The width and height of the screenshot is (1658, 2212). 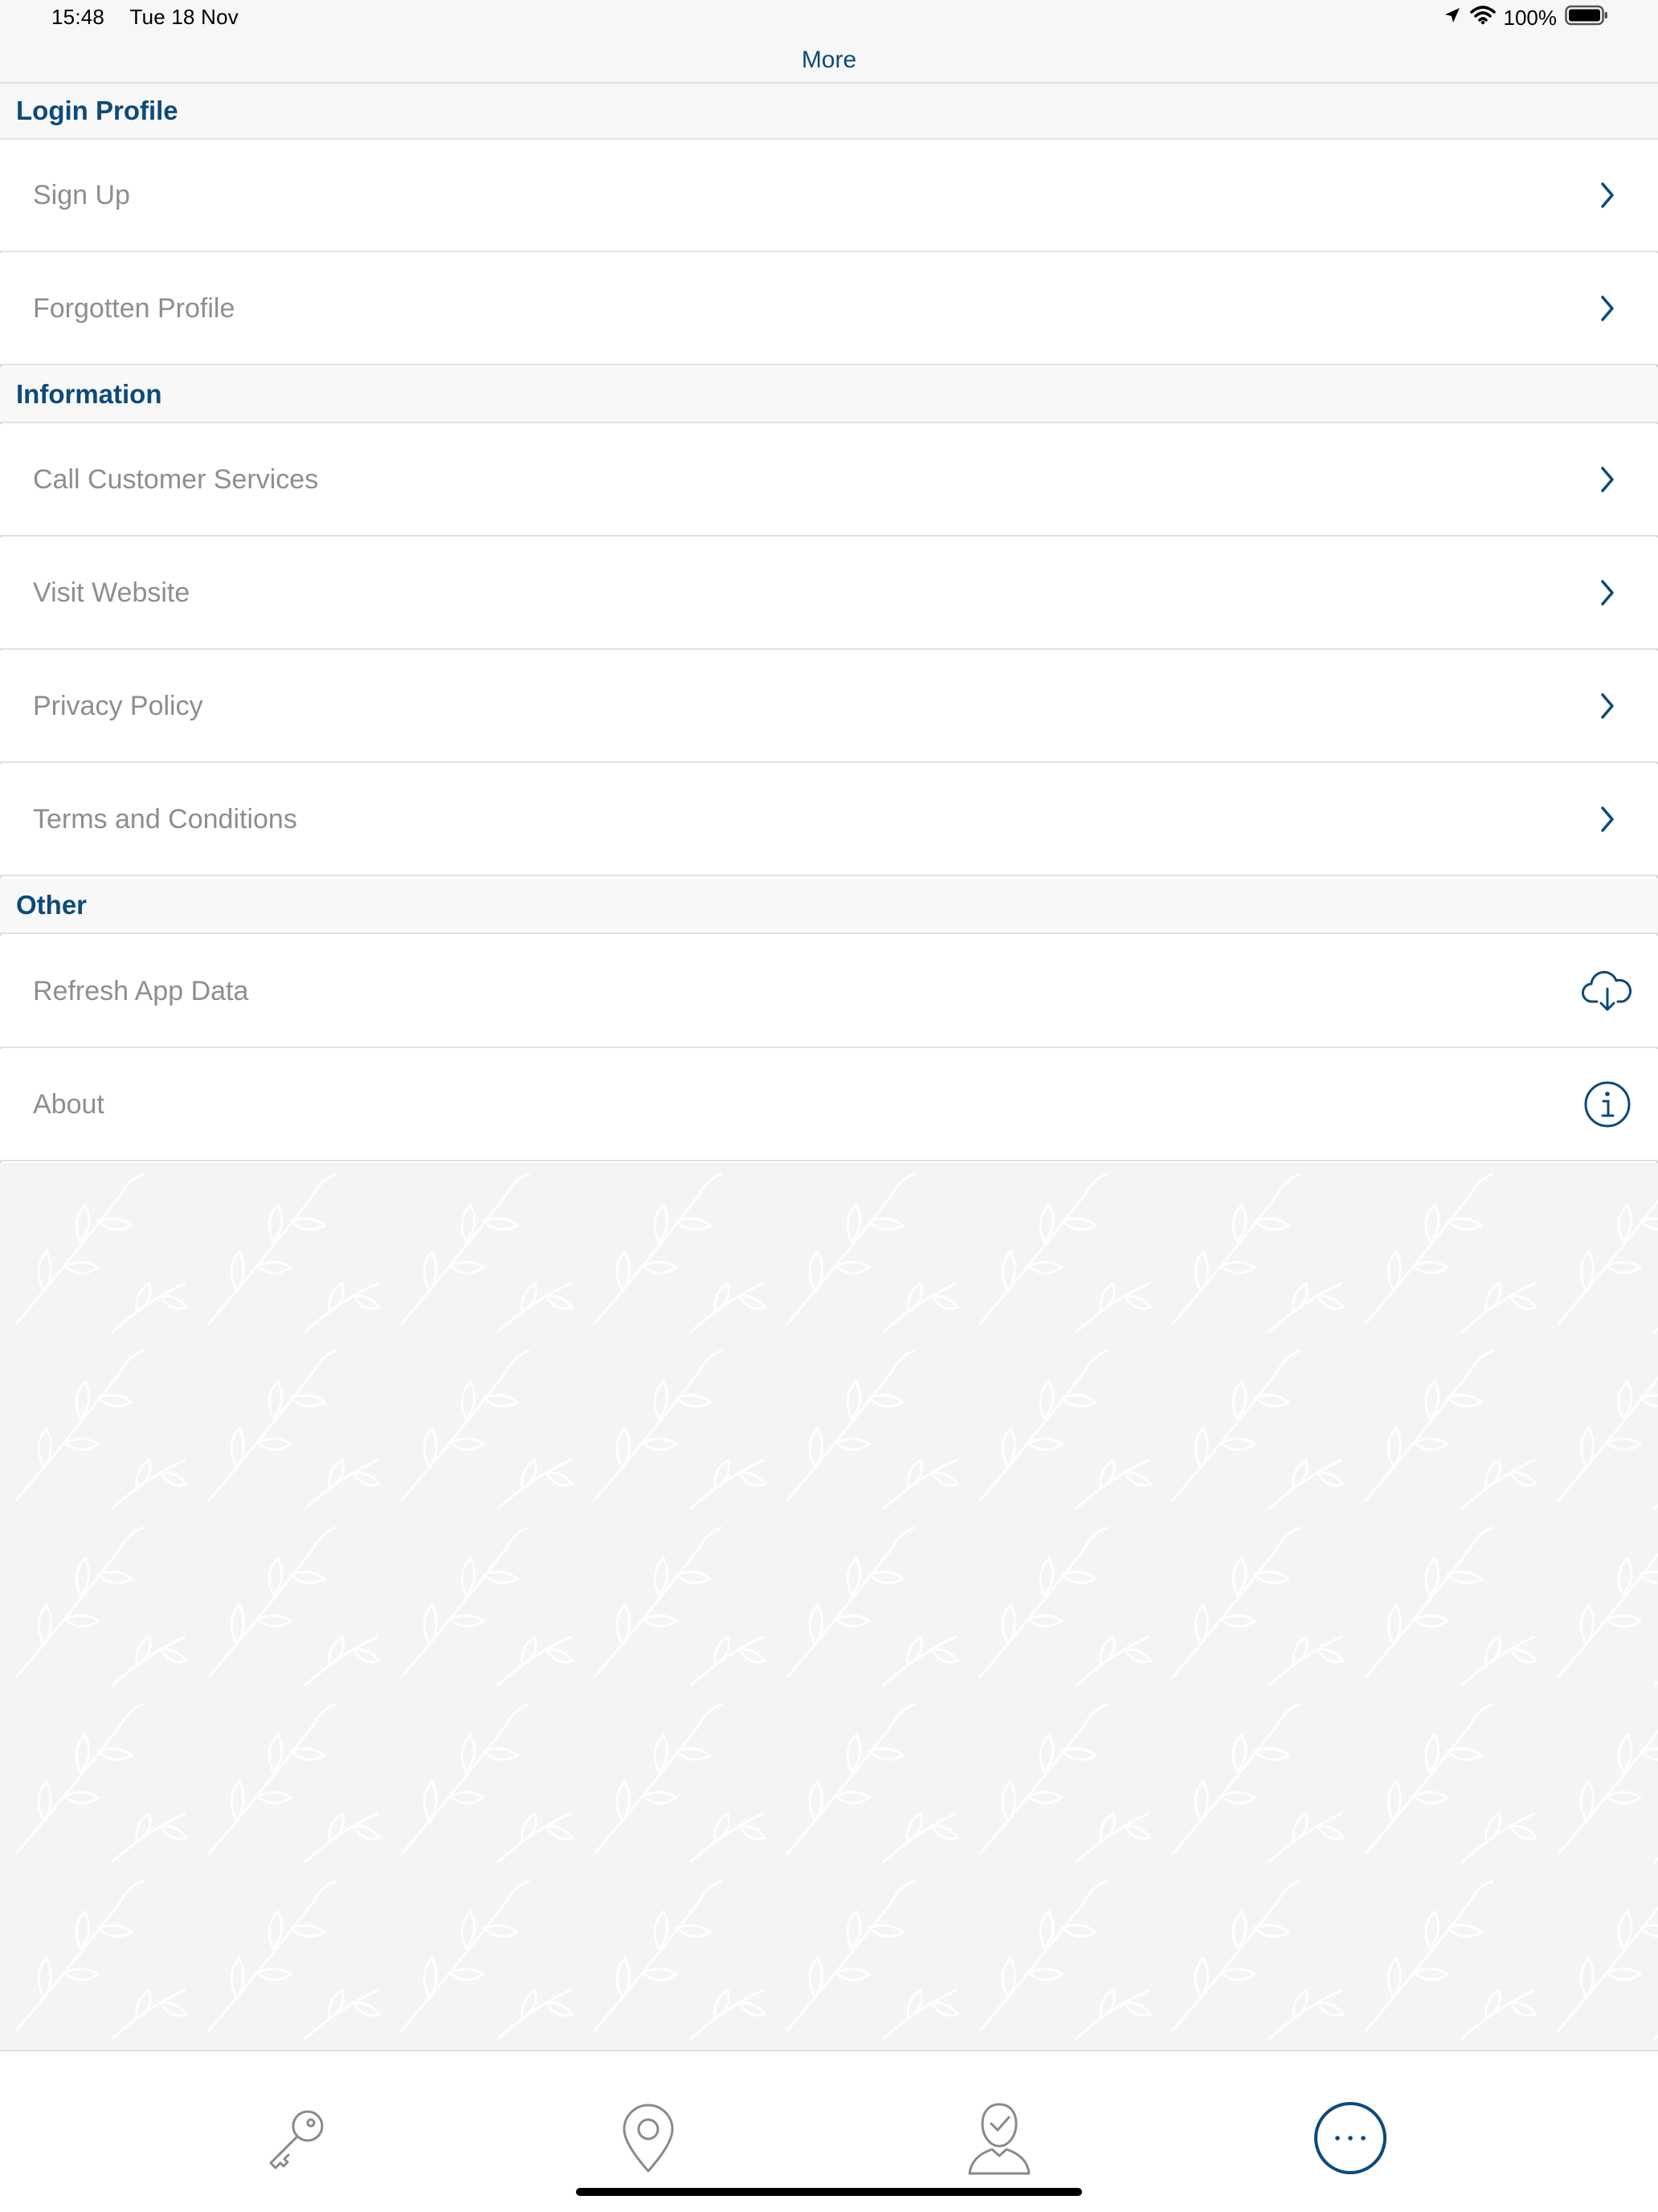 I want to click on section-header-information: Information, so click(x=829, y=395).